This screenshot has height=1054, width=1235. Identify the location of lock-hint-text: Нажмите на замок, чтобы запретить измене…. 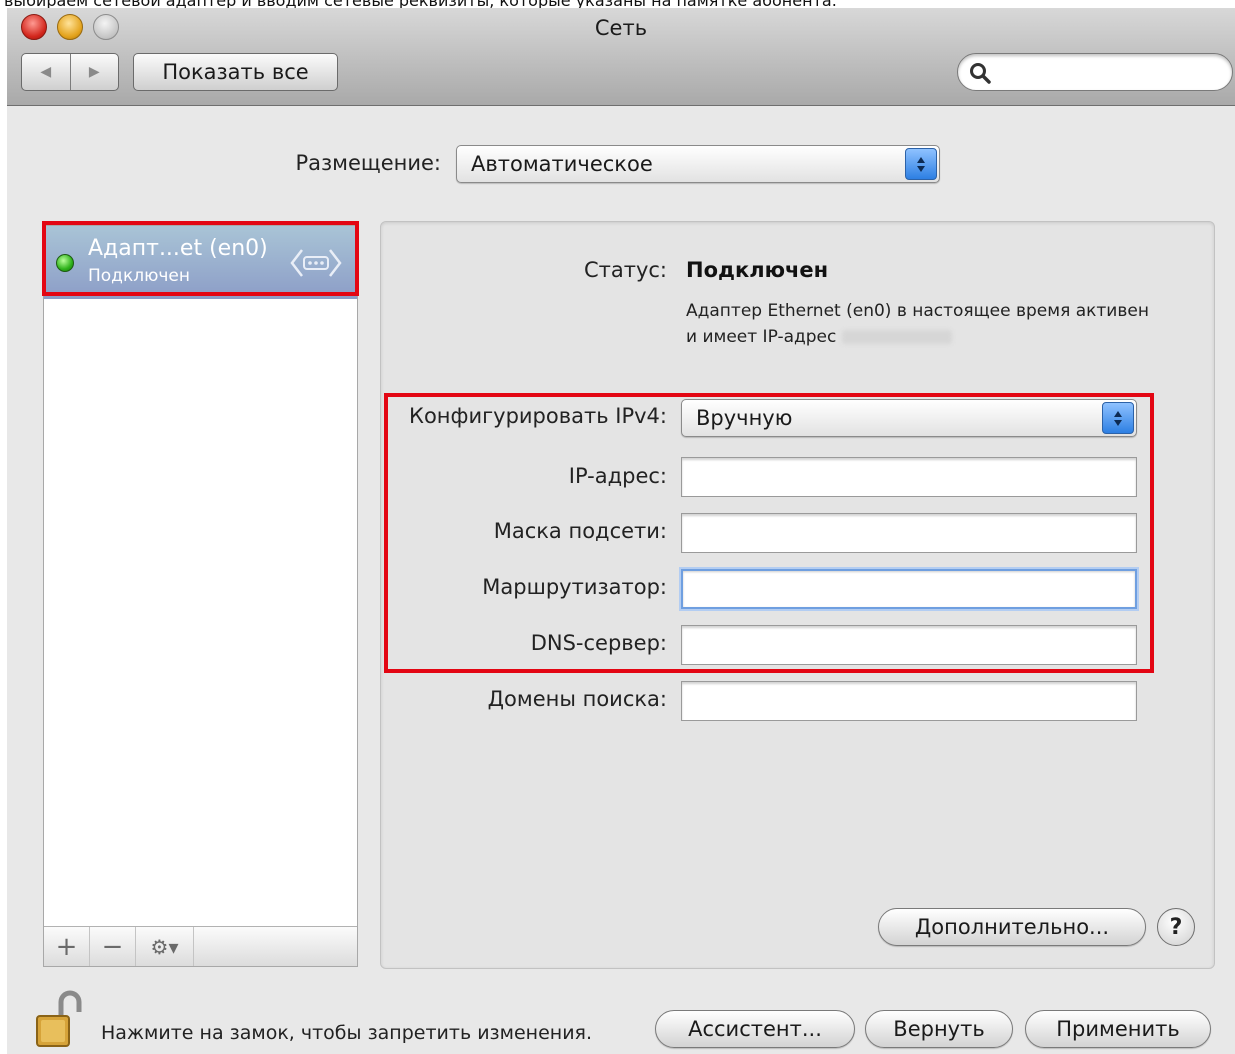
(347, 1033).